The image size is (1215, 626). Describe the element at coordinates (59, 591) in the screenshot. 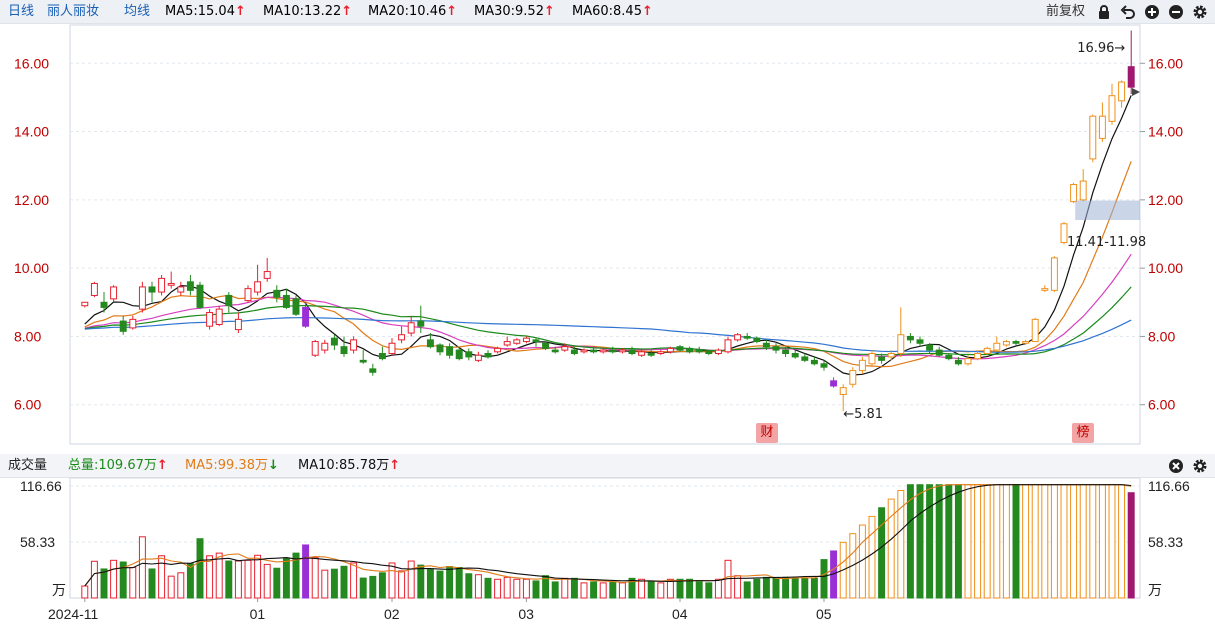

I see `volume-unit: 万` at that location.